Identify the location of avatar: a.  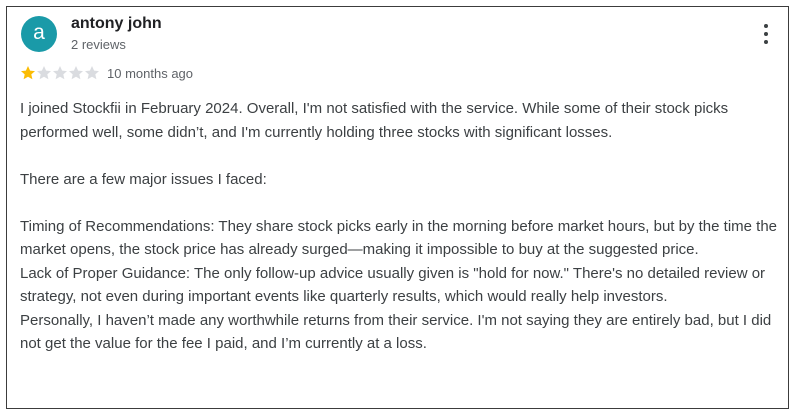
(39, 34).